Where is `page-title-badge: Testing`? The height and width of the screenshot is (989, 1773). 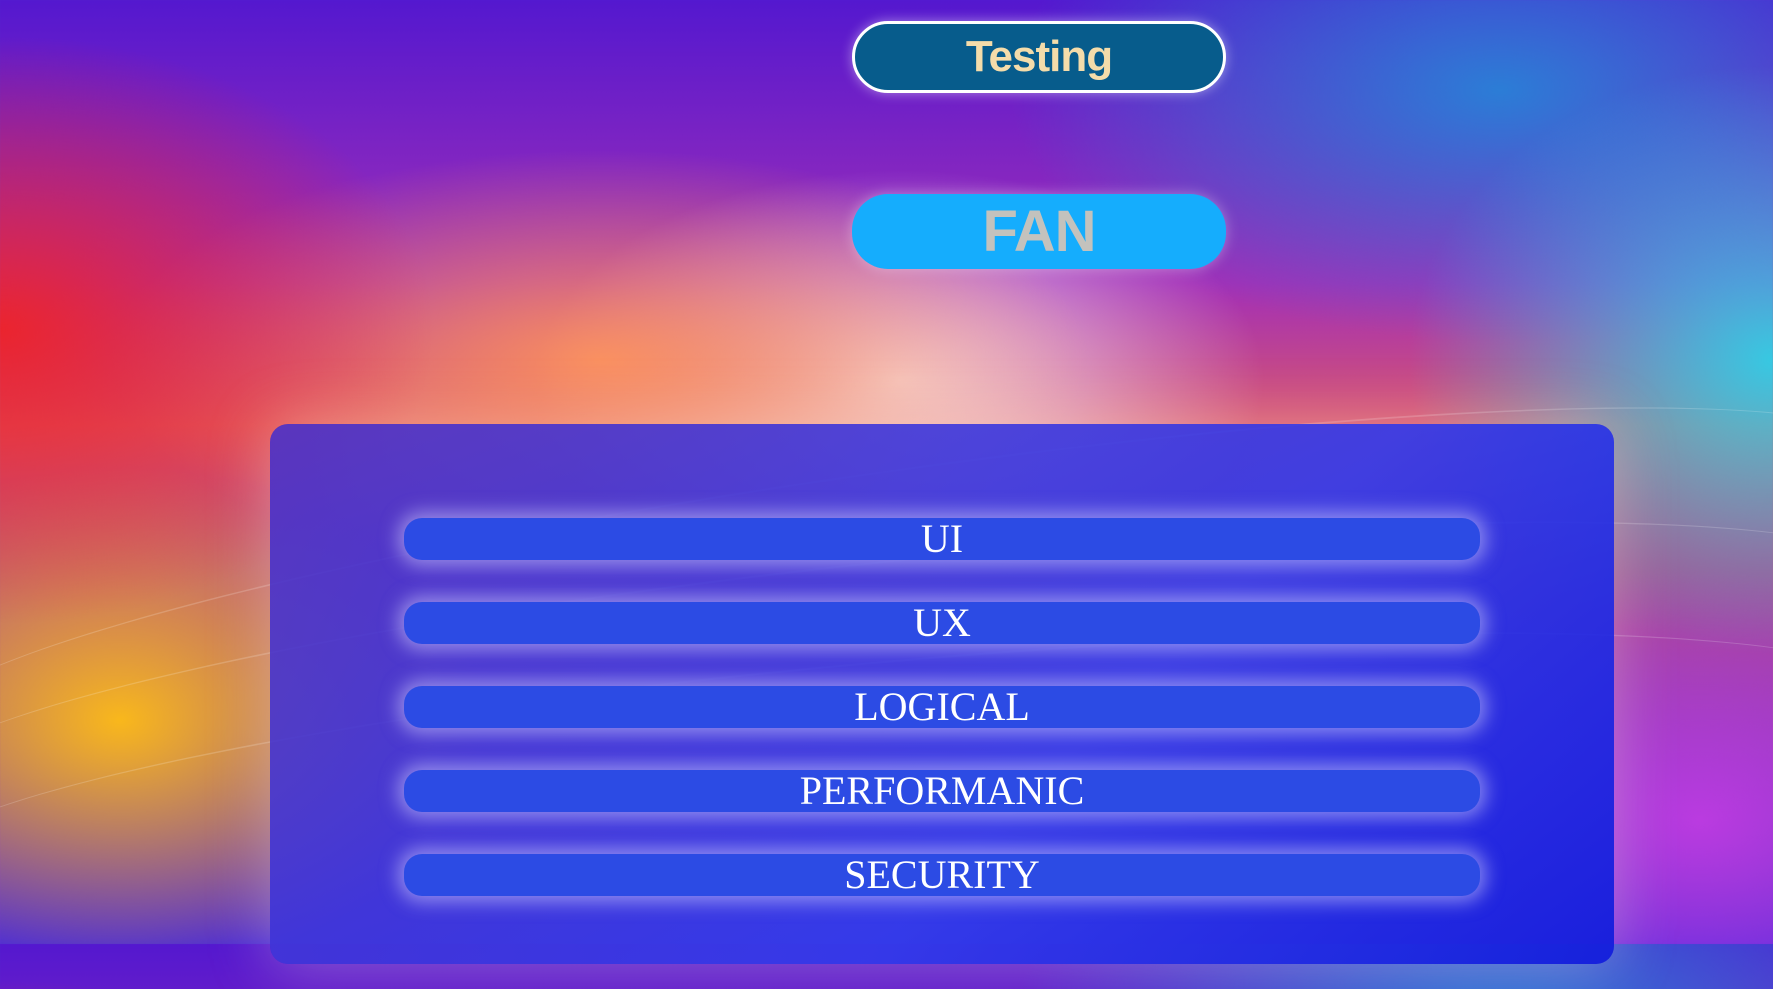
page-title-badge: Testing is located at coordinates (1039, 57).